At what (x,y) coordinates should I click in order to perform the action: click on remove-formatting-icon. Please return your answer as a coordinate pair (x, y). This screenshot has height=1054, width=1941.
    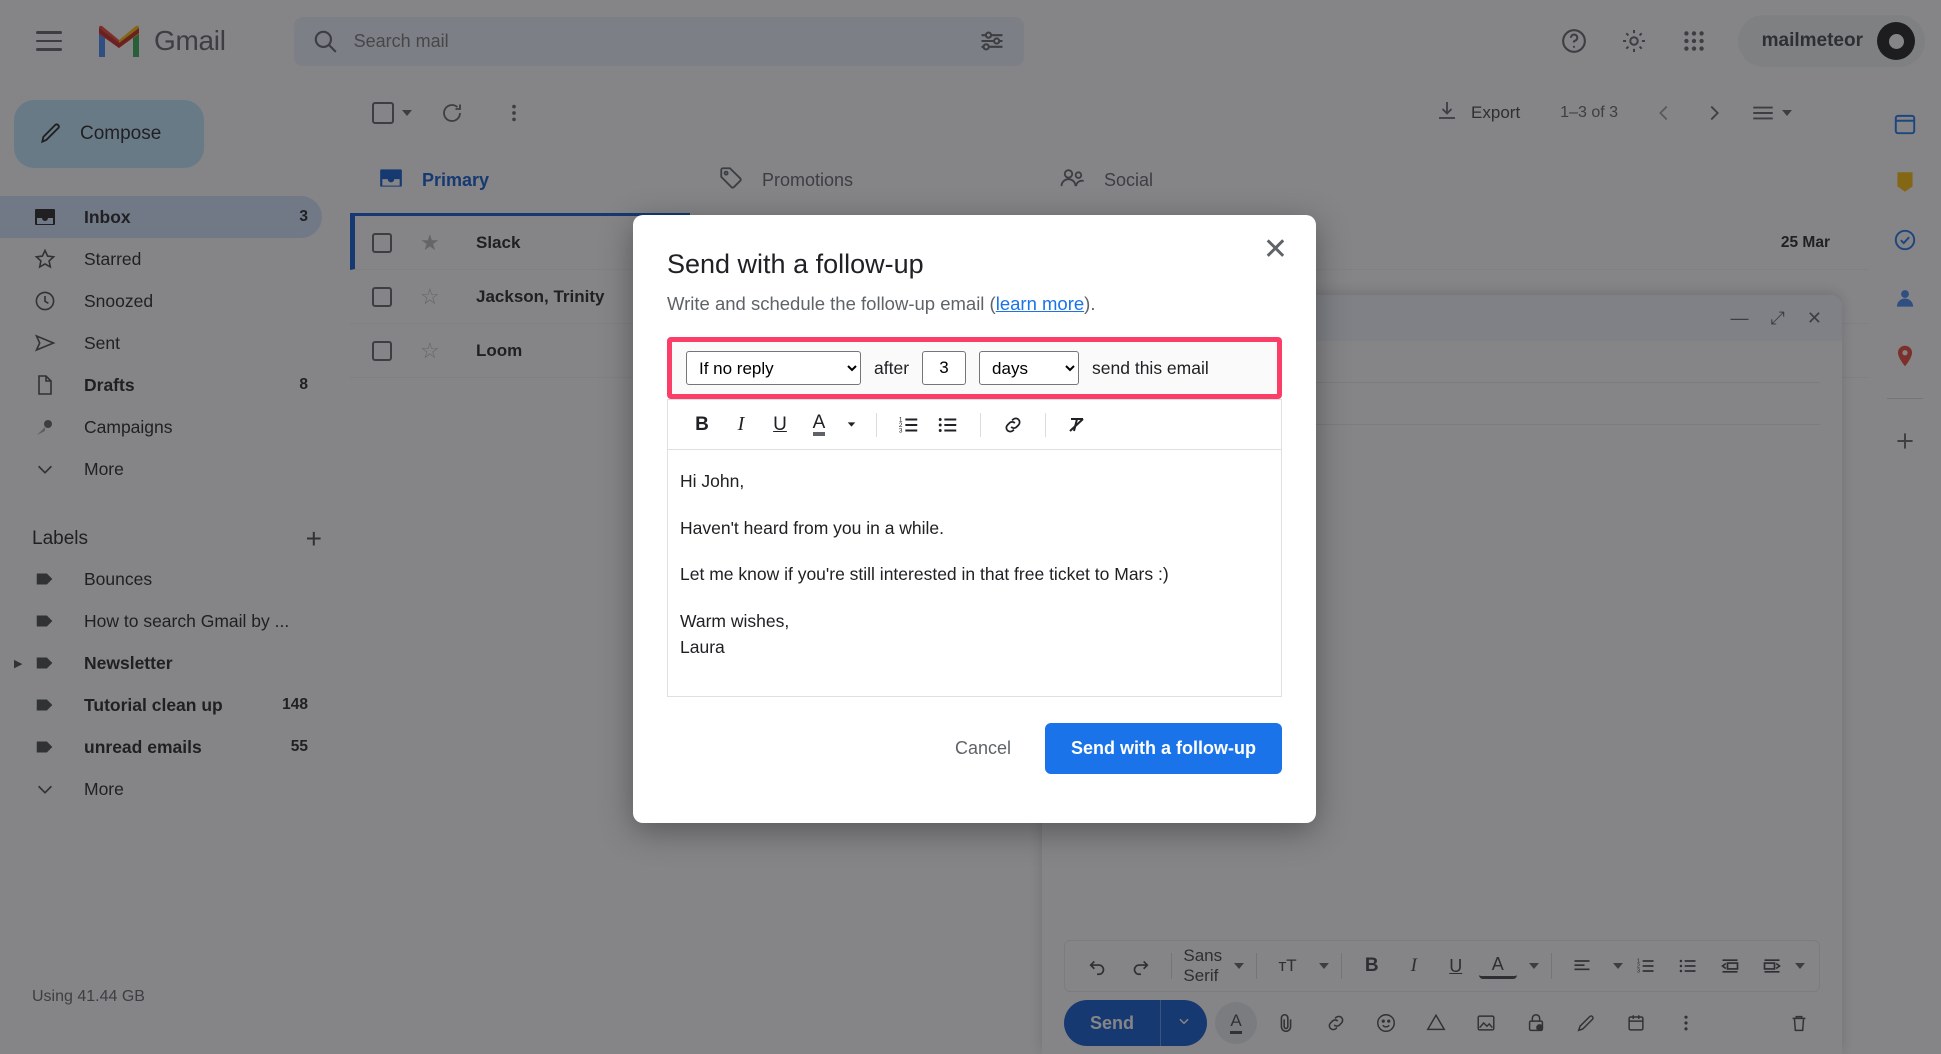
    Looking at the image, I should click on (1078, 425).